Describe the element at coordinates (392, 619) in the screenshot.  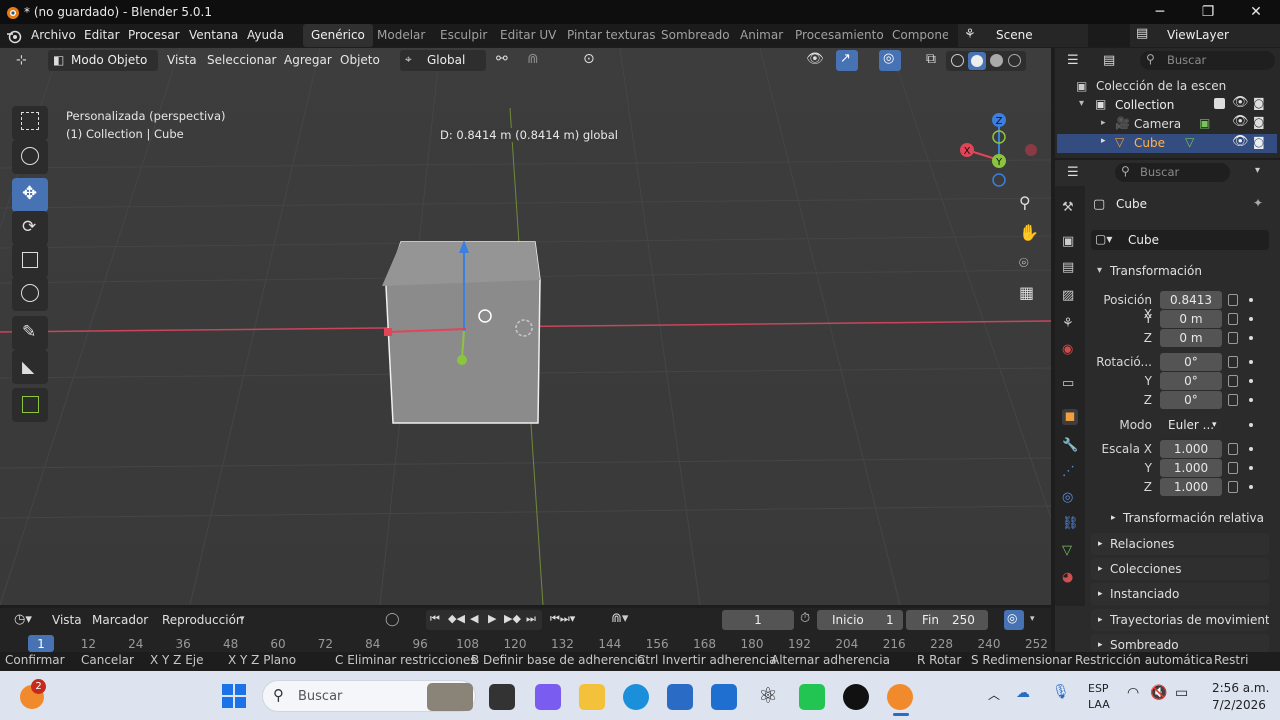
I see `record-icon: ◯` at that location.